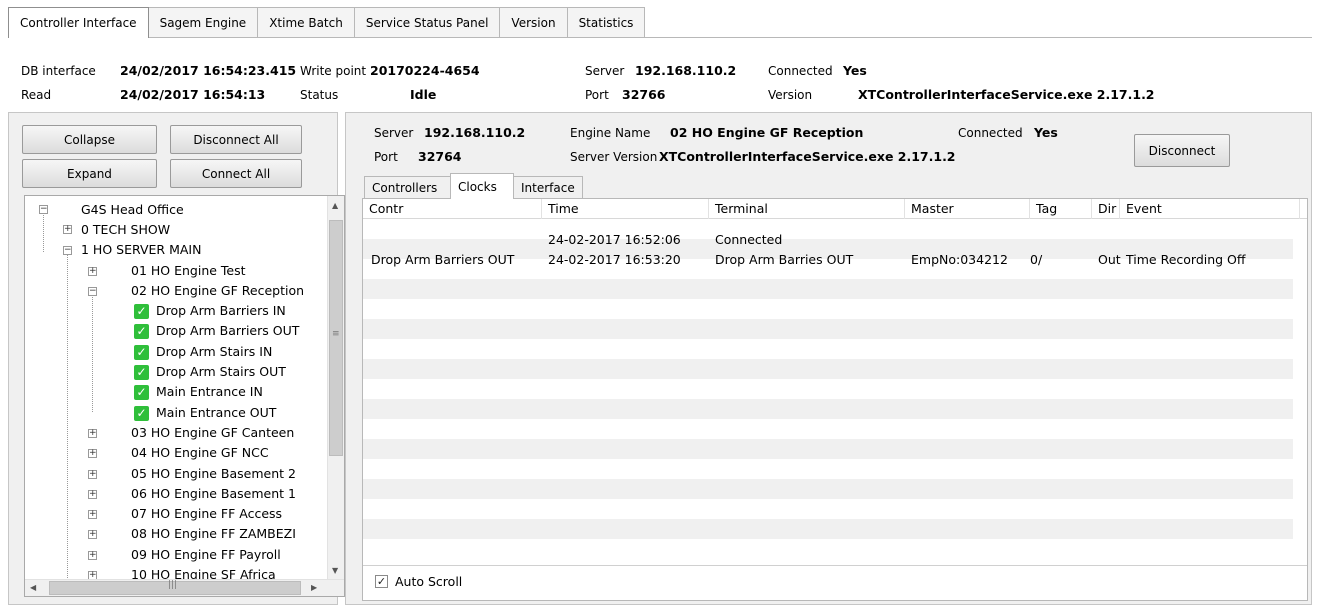 This screenshot has width=1320, height=607. Describe the element at coordinates (206, 555) in the screenshot. I see `tree-node: 09 HO Engine FF Payroll` at that location.